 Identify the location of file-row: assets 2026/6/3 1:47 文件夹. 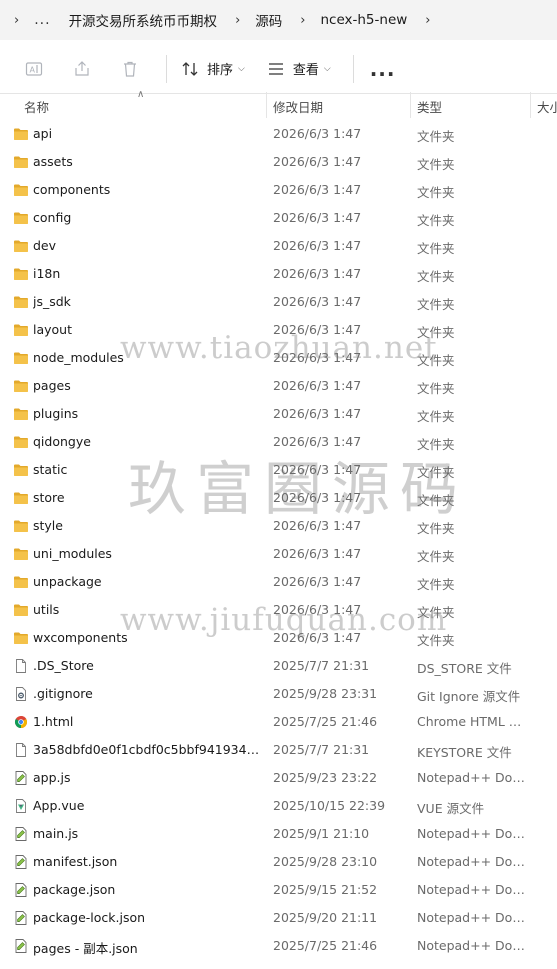
(278, 162).